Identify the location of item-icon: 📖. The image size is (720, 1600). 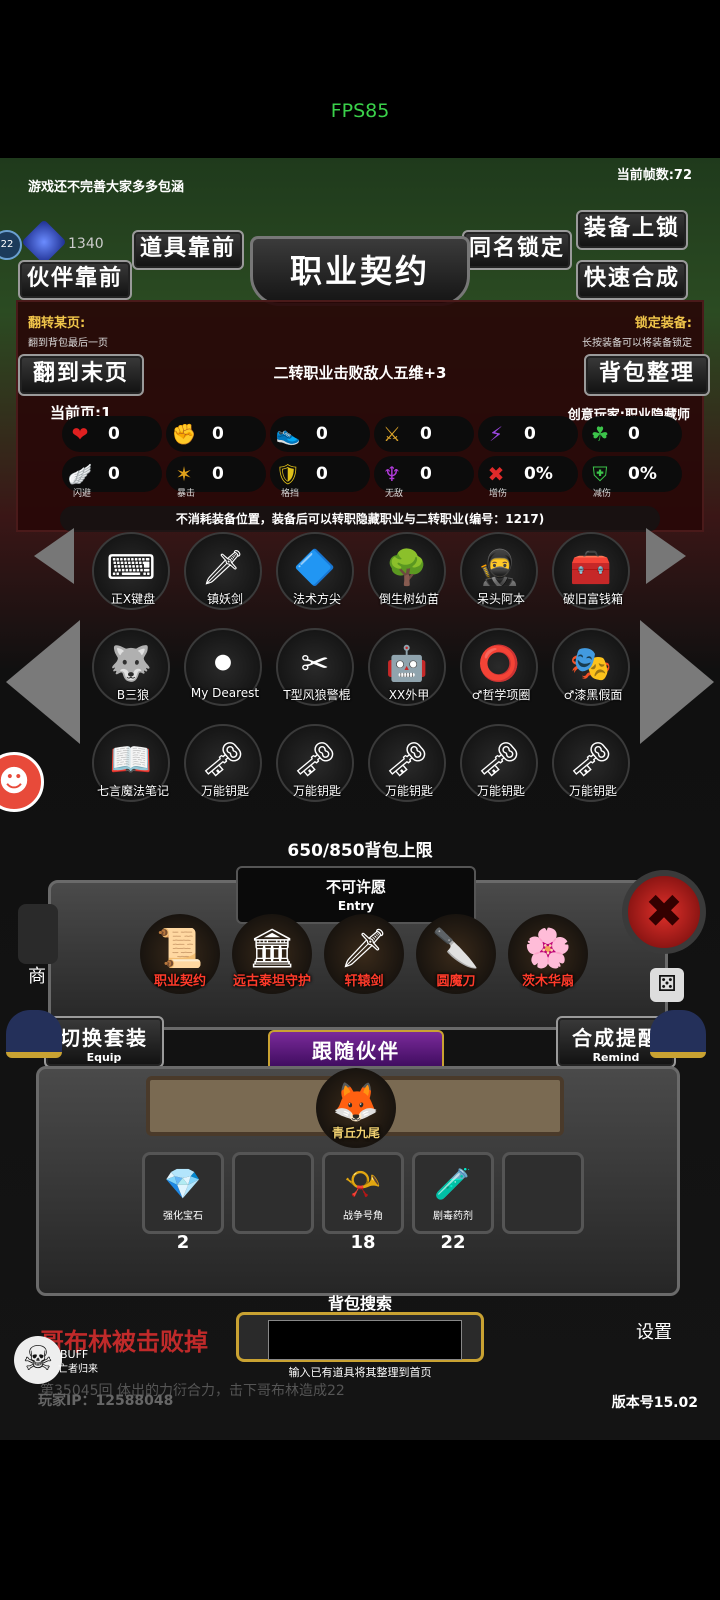
(131, 760).